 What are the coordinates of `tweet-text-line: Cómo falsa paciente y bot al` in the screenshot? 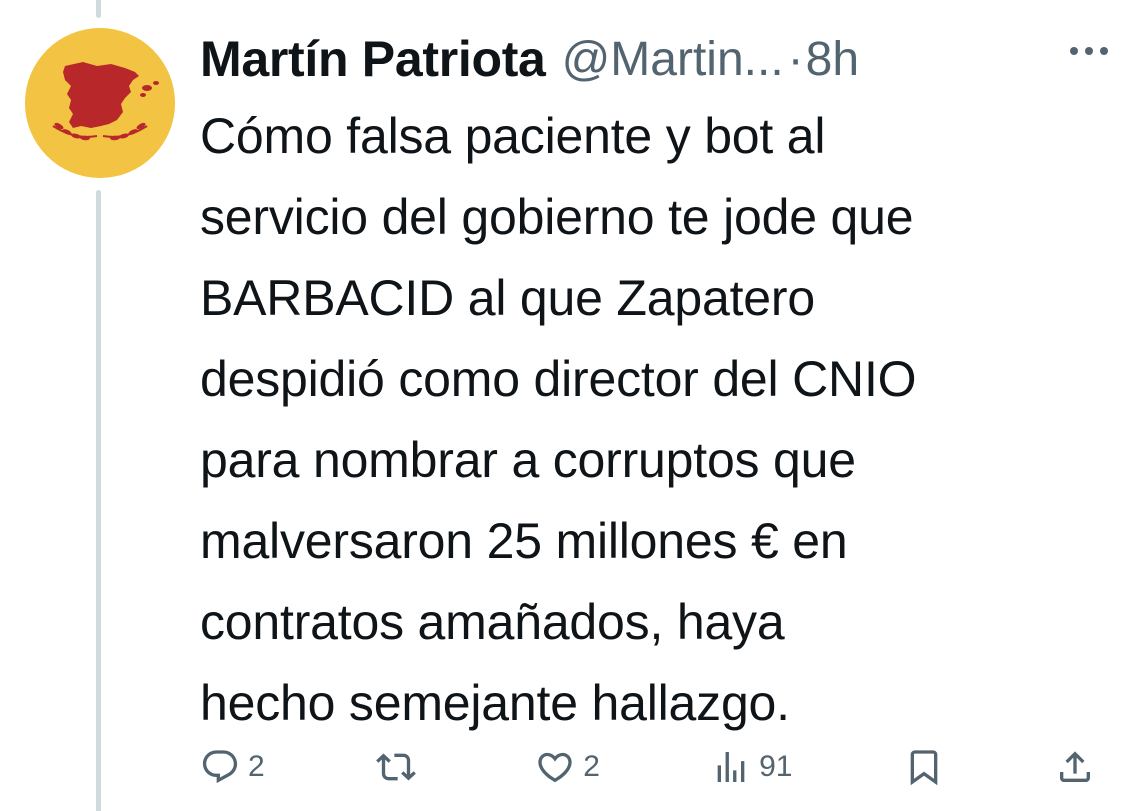 It's located at (513, 136).